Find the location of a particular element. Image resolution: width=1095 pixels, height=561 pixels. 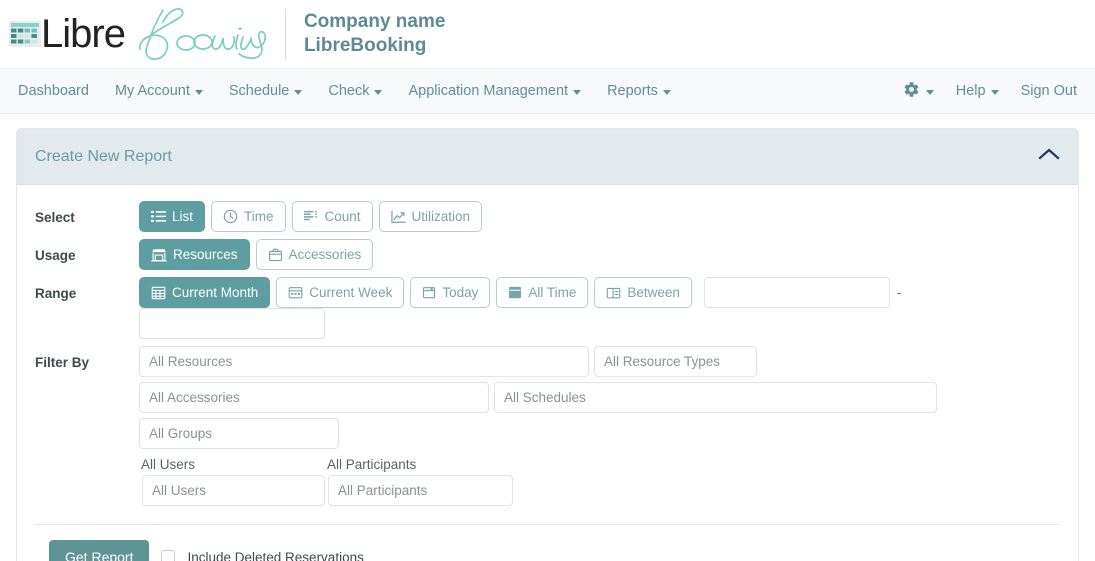

filter-all-users-input is located at coordinates (233, 490).